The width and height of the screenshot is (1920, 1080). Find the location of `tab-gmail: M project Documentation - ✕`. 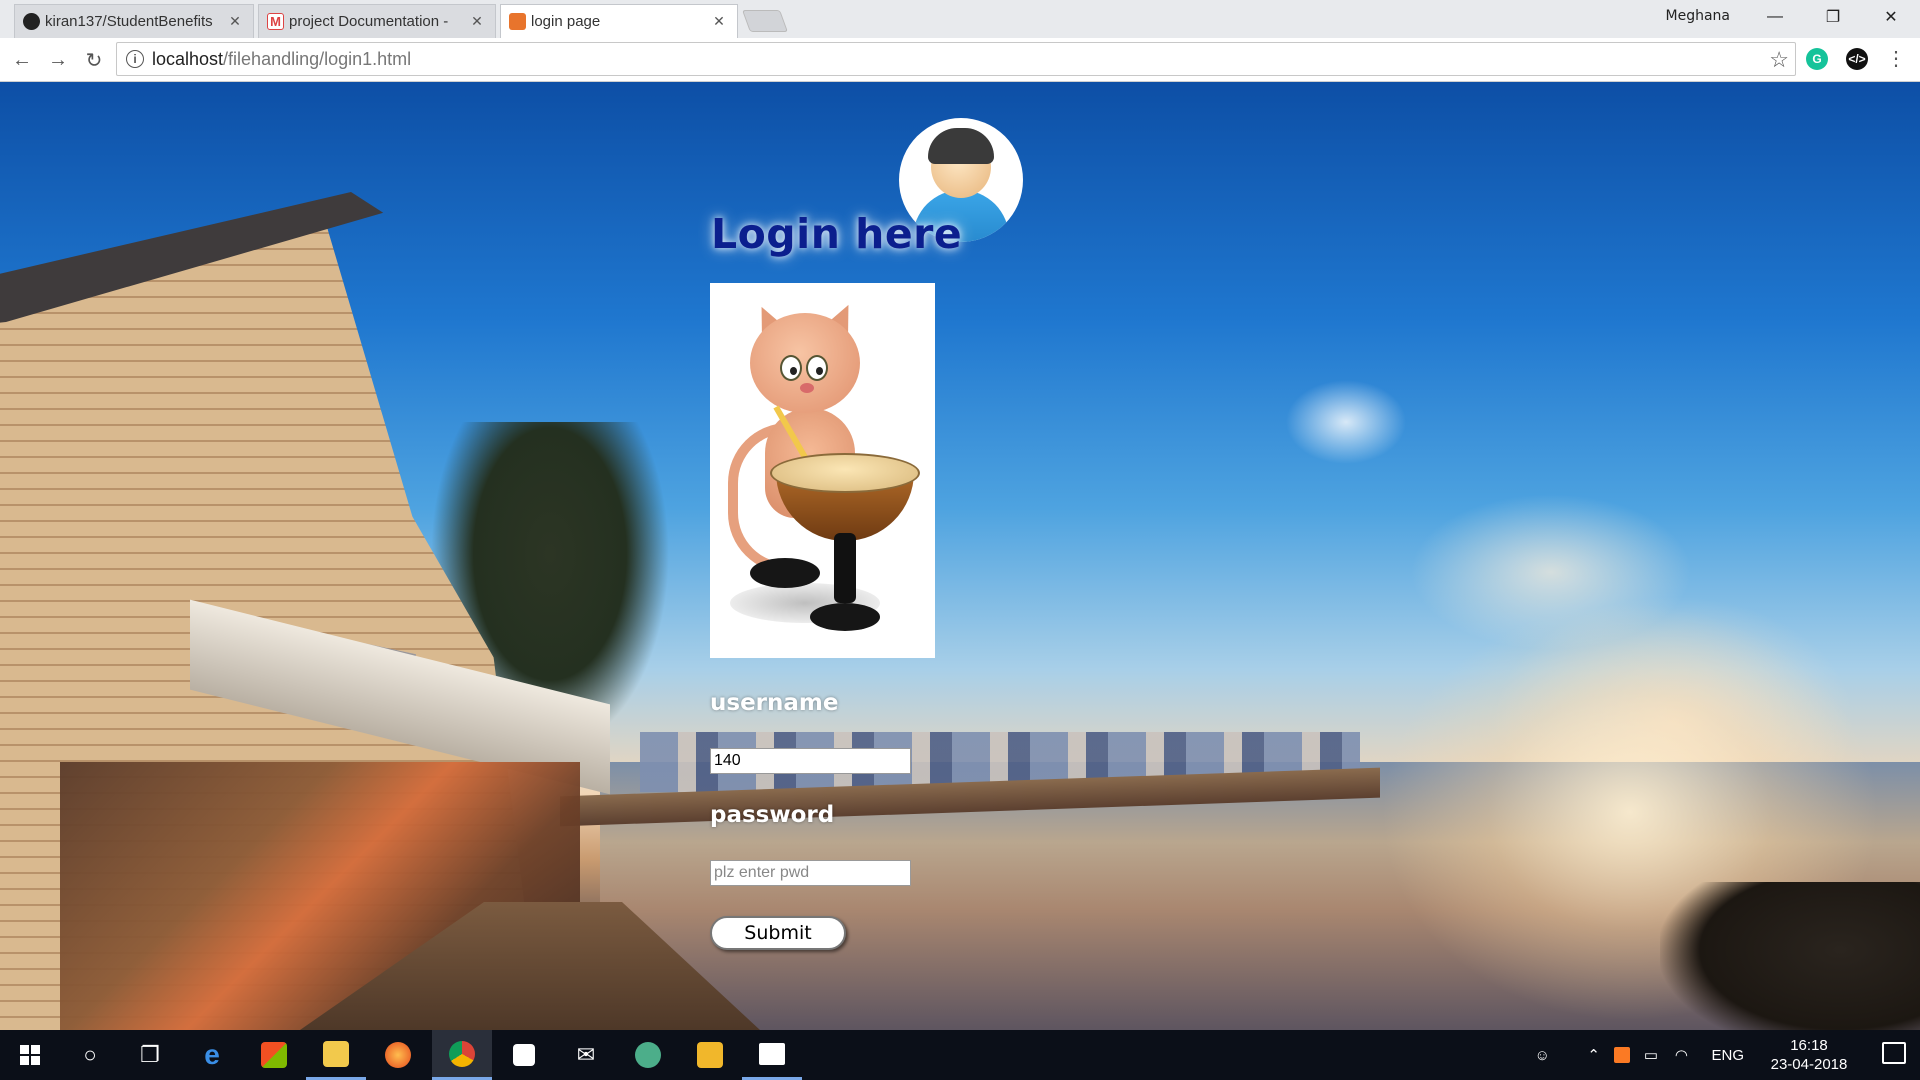

tab-gmail: M project Documentation - ✕ is located at coordinates (377, 21).